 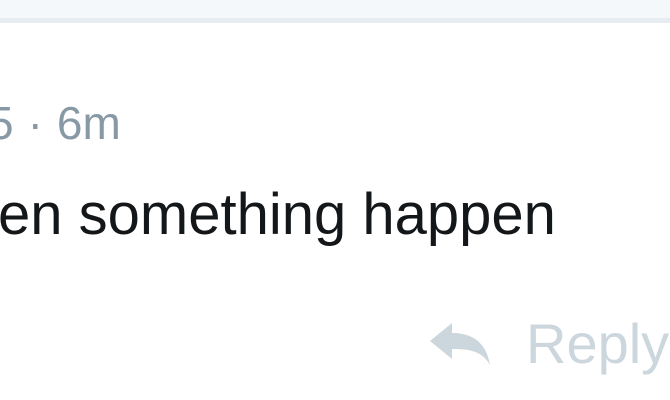 I want to click on reply-button: Reply, so click(x=548, y=344).